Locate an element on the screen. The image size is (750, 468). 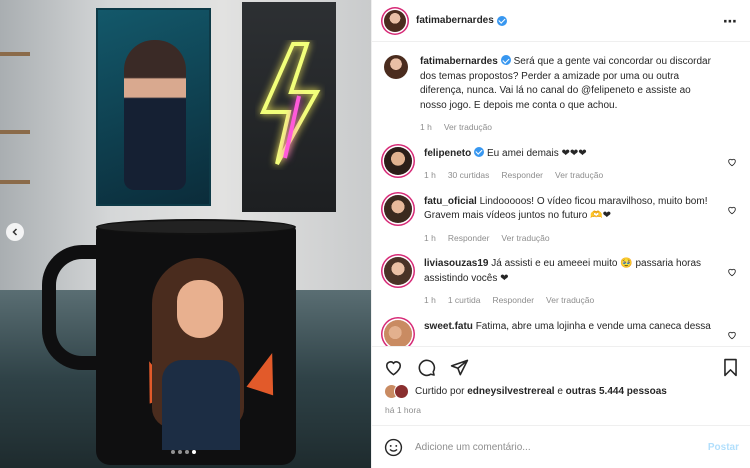
share-icon is located at coordinates (459, 367).